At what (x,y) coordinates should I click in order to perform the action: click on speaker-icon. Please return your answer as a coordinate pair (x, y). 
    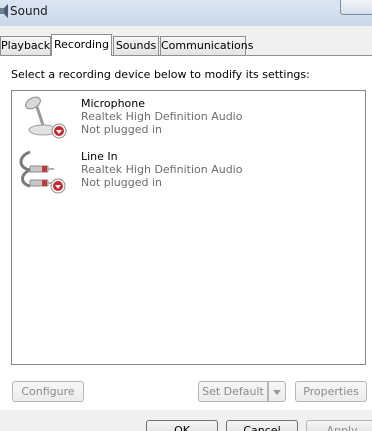
    Looking at the image, I should click on (4, 11).